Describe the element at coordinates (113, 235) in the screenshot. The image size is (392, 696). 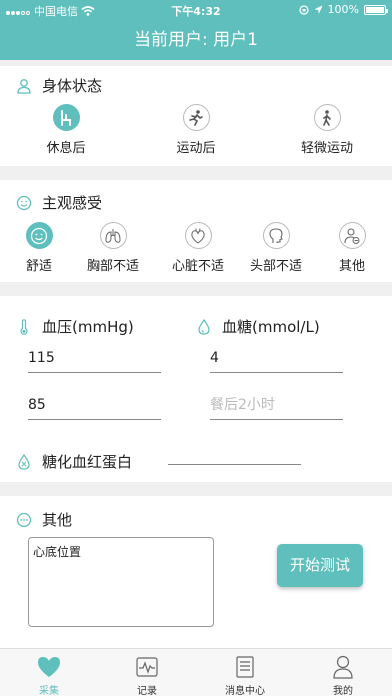
I see `lungs-icon` at that location.